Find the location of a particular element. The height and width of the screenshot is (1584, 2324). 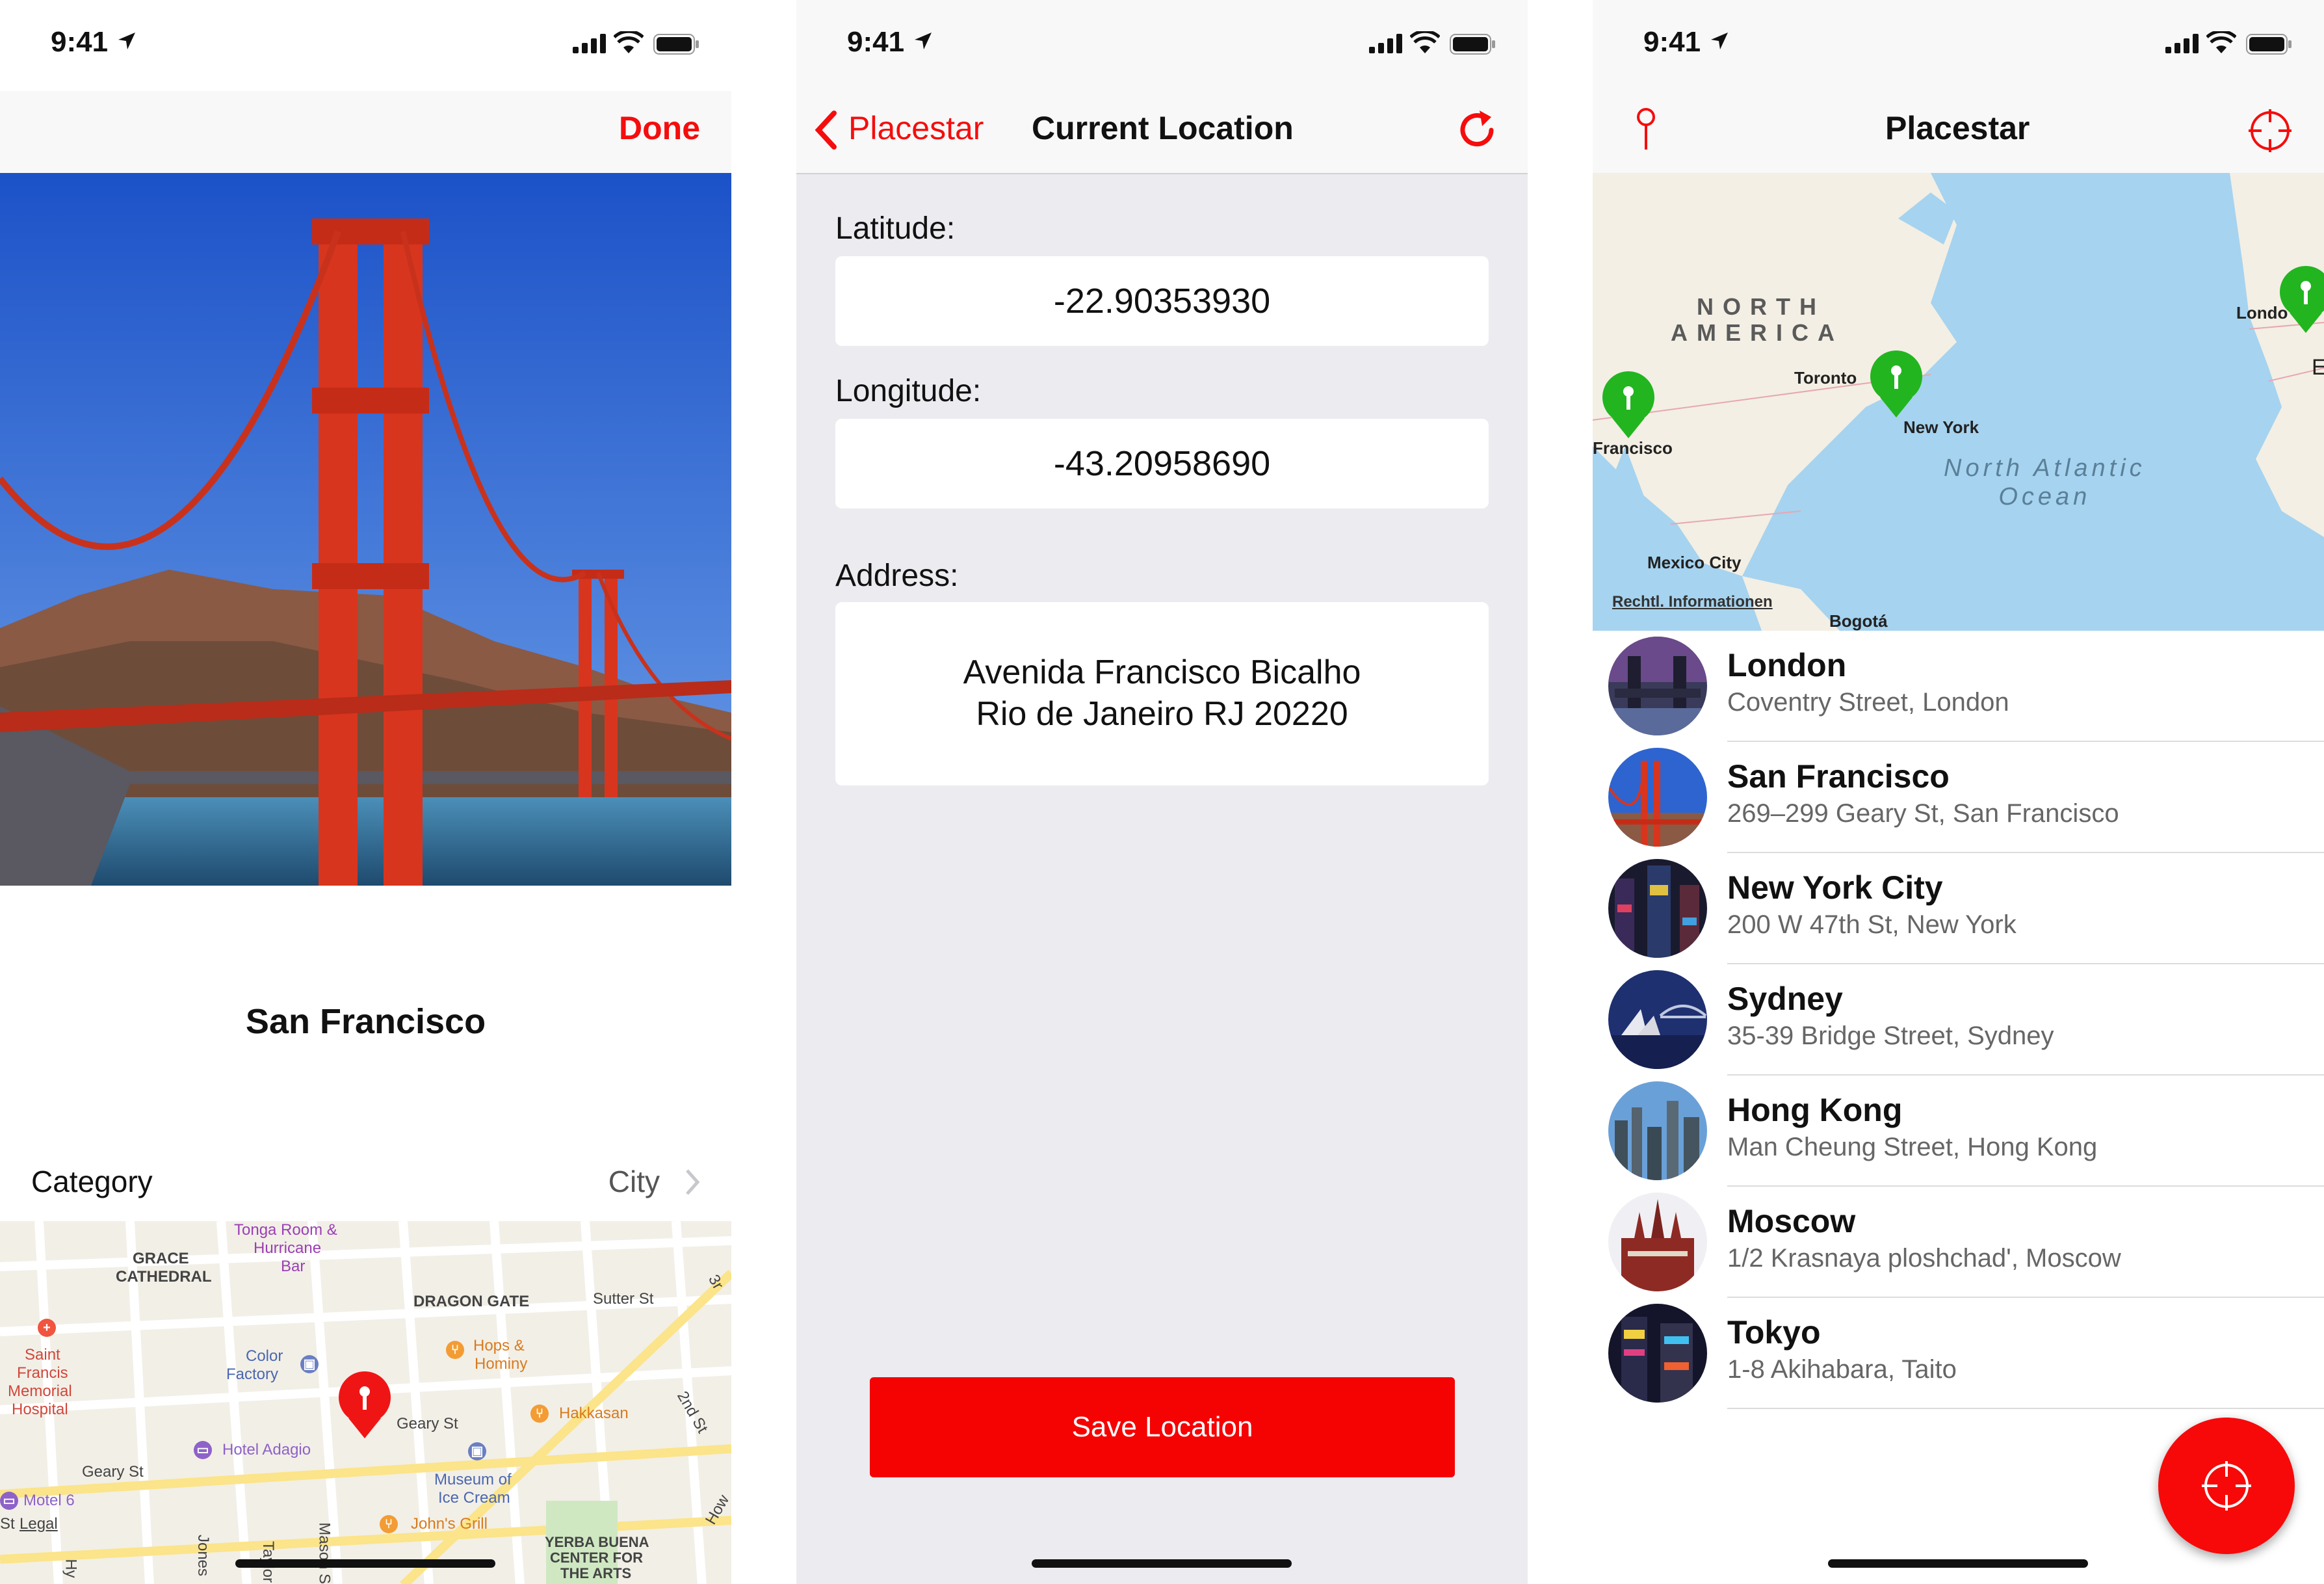

restaurant-icon-2: ⑂ is located at coordinates (539, 1414).